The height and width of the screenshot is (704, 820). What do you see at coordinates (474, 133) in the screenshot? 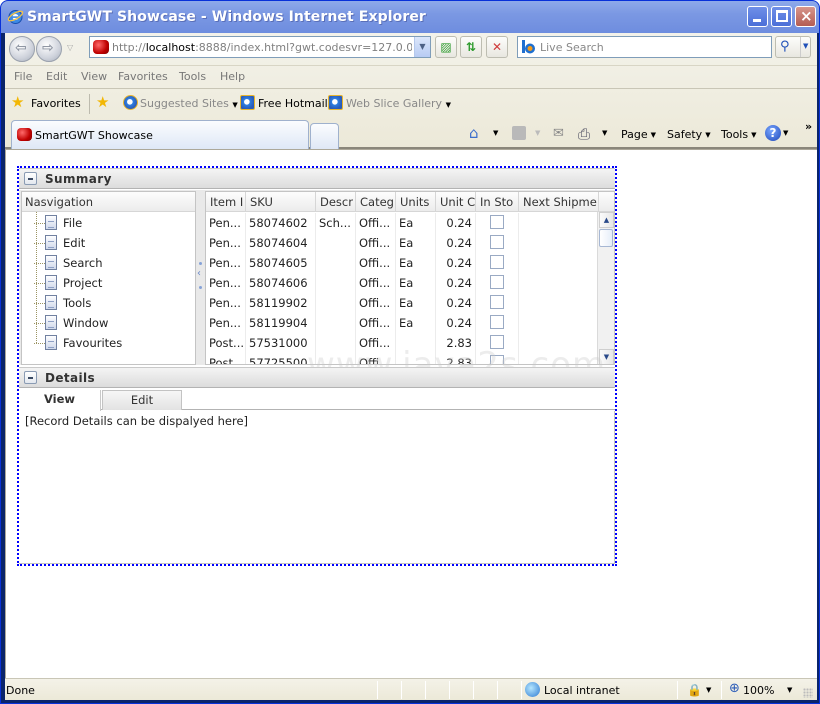
I see `home-icon: ⌂` at bounding box center [474, 133].